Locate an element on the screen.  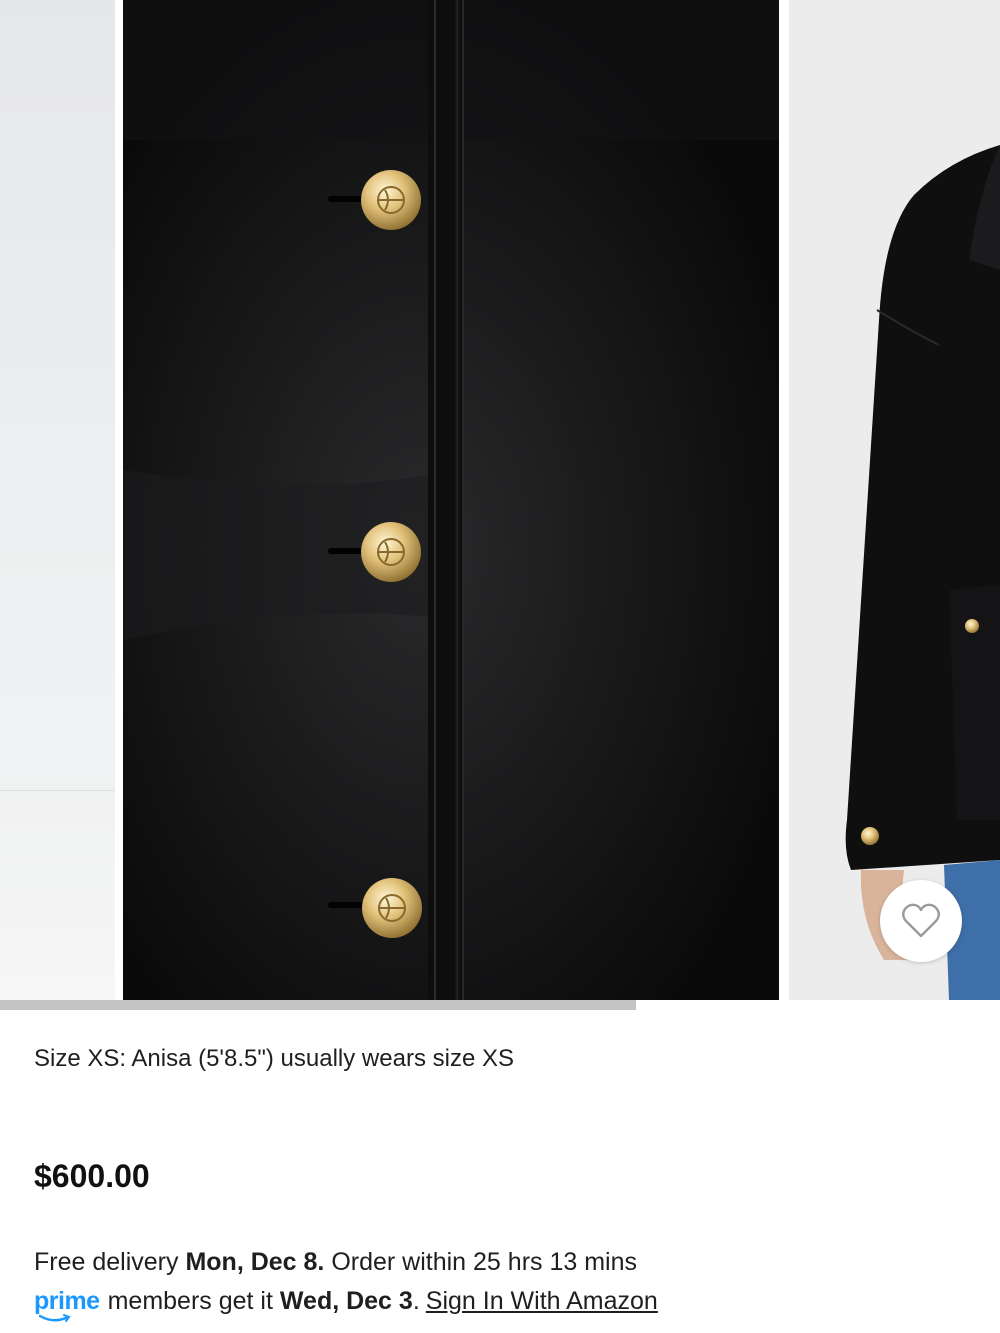
product-price: $600.00 is located at coordinates (92, 1176).